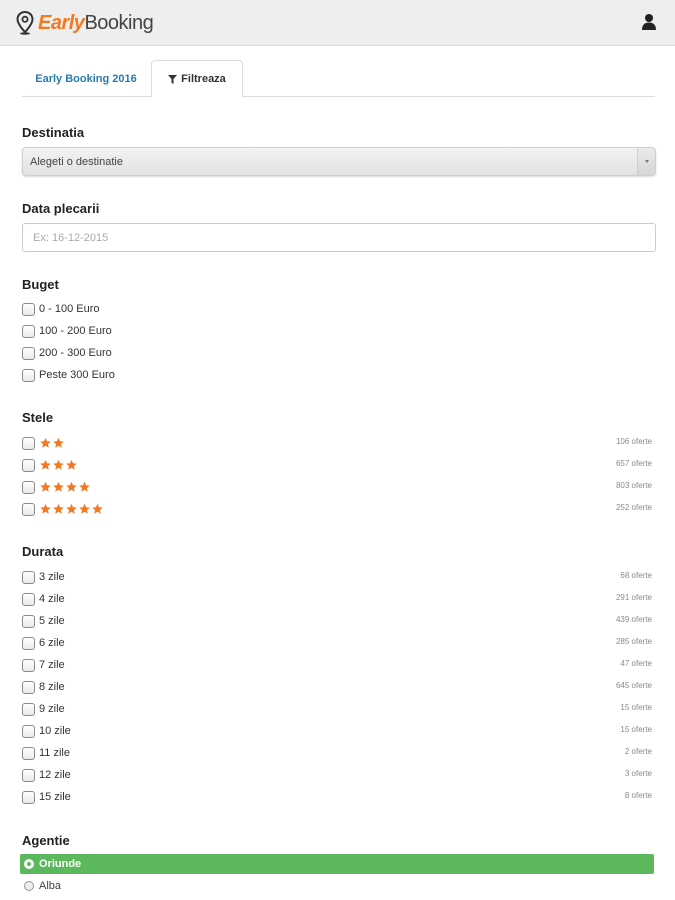  Describe the element at coordinates (76, 162) in the screenshot. I see `destination-select-value: Alegeti o destinatie` at that location.